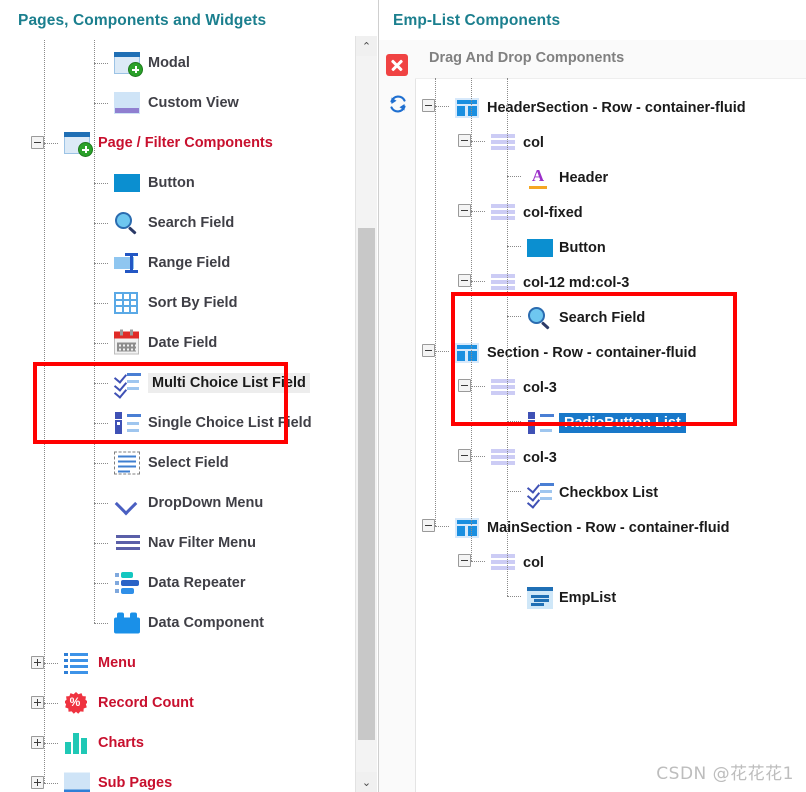 This screenshot has width=806, height=792. Describe the element at coordinates (176, 777) in the screenshot. I see `tree-item: Sub Pages` at that location.